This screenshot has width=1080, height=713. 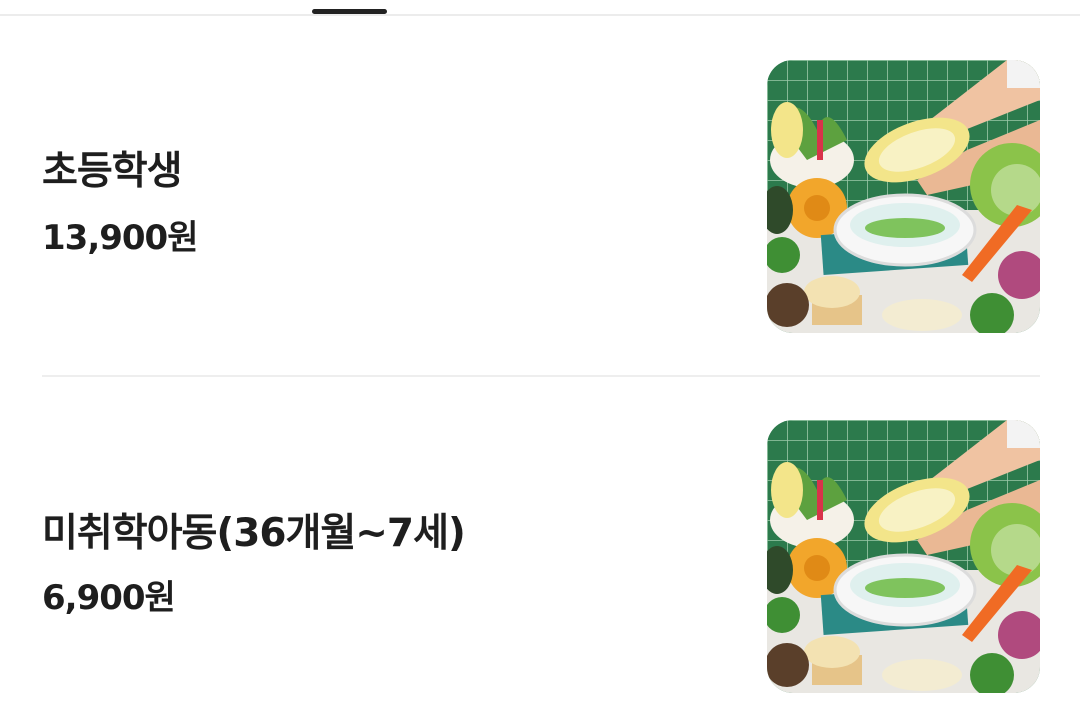 I want to click on item-name: 미취학아동(36개월~7세), so click(x=254, y=533).